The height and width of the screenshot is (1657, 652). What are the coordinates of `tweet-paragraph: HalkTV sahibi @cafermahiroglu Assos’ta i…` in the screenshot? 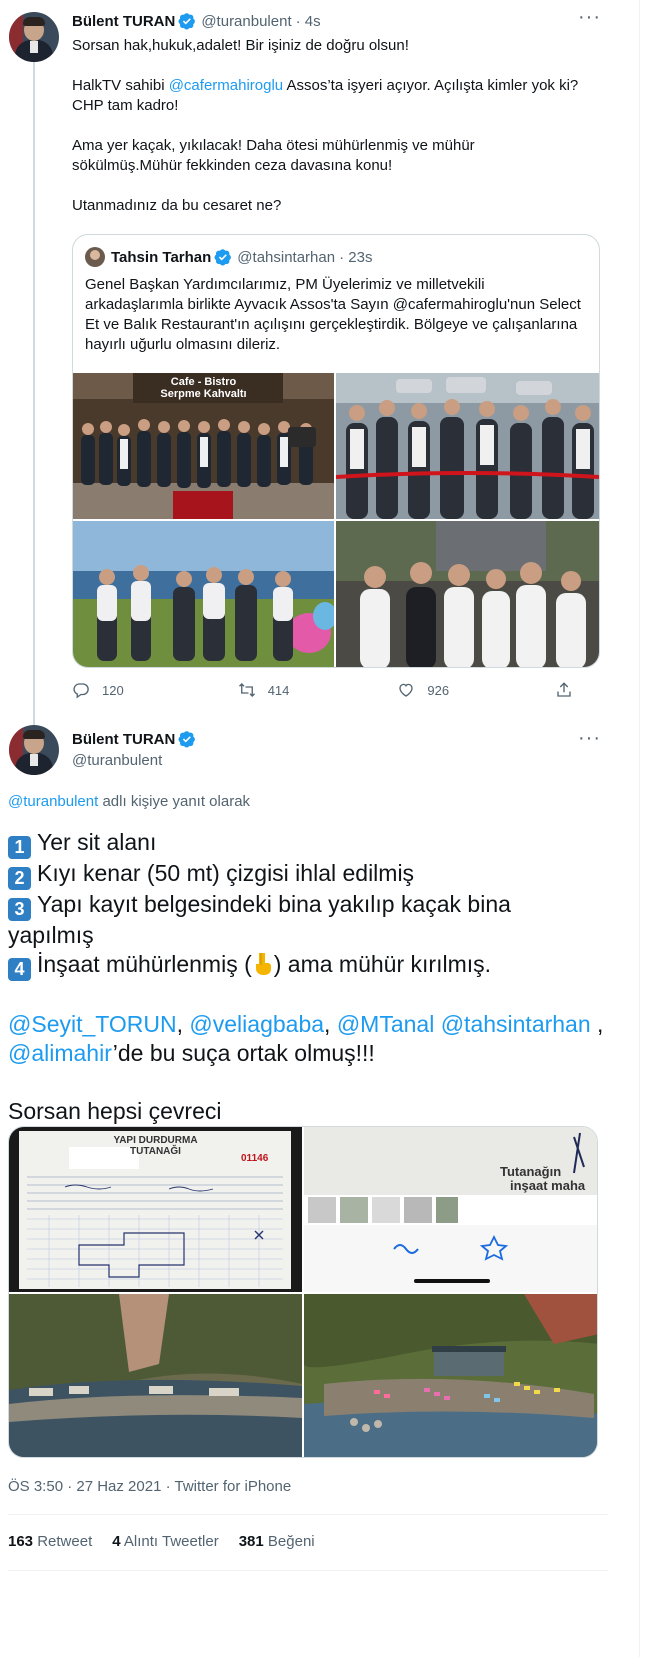 It's located at (325, 95).